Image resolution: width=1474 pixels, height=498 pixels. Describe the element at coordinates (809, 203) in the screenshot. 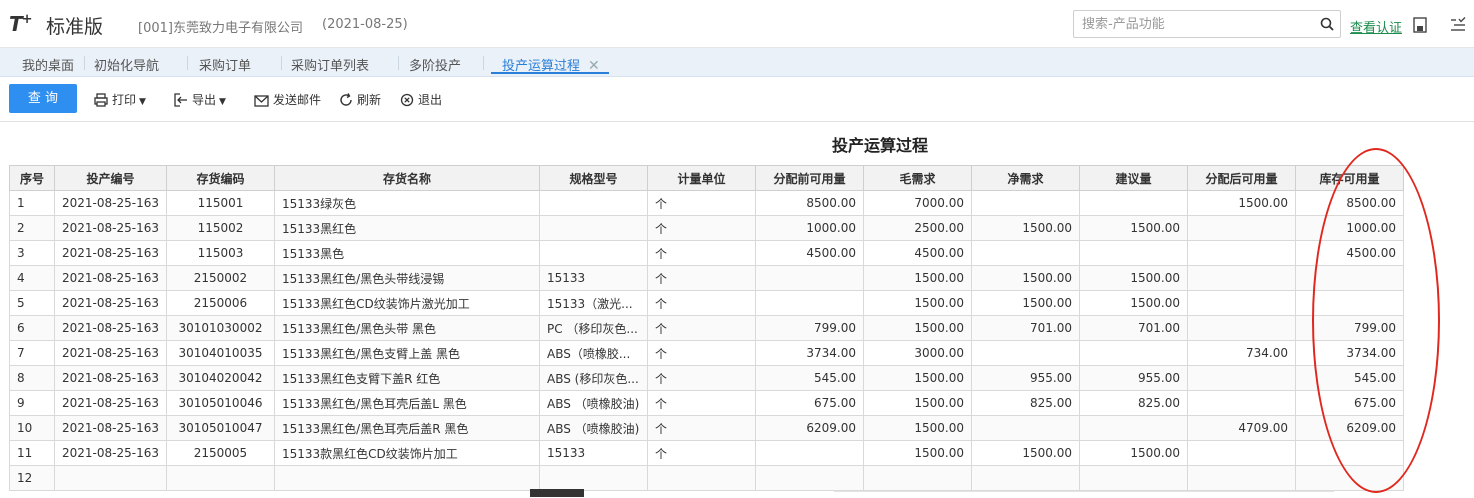

I see `table-cell: 8500.00` at that location.